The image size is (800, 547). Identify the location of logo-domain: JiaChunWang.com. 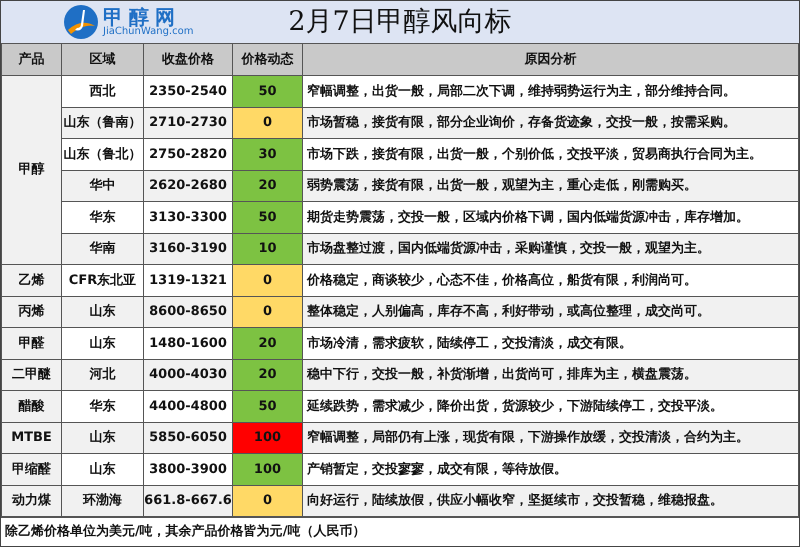
(148, 32).